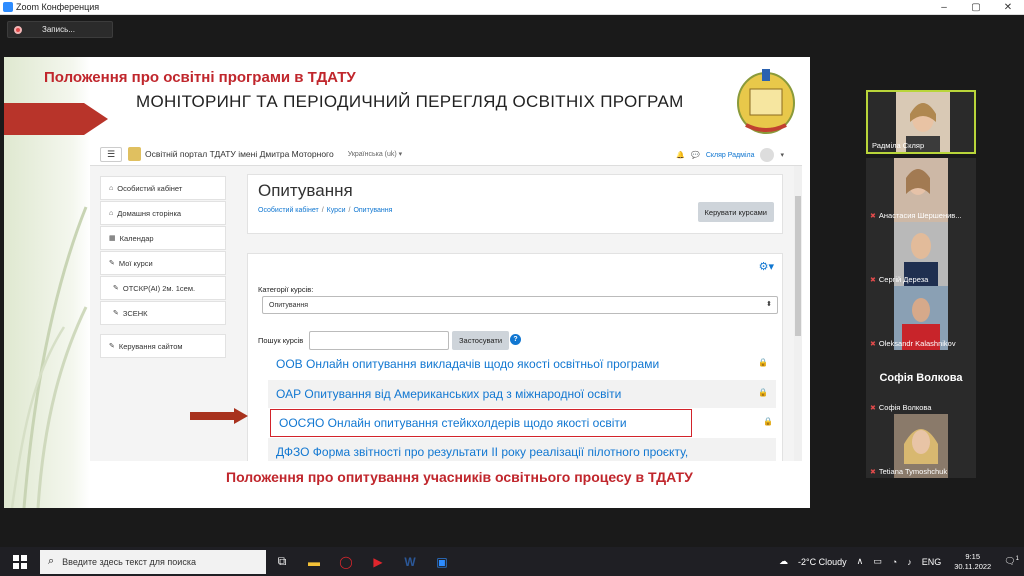 The width and height of the screenshot is (1024, 576). I want to click on avatar, so click(767, 155).